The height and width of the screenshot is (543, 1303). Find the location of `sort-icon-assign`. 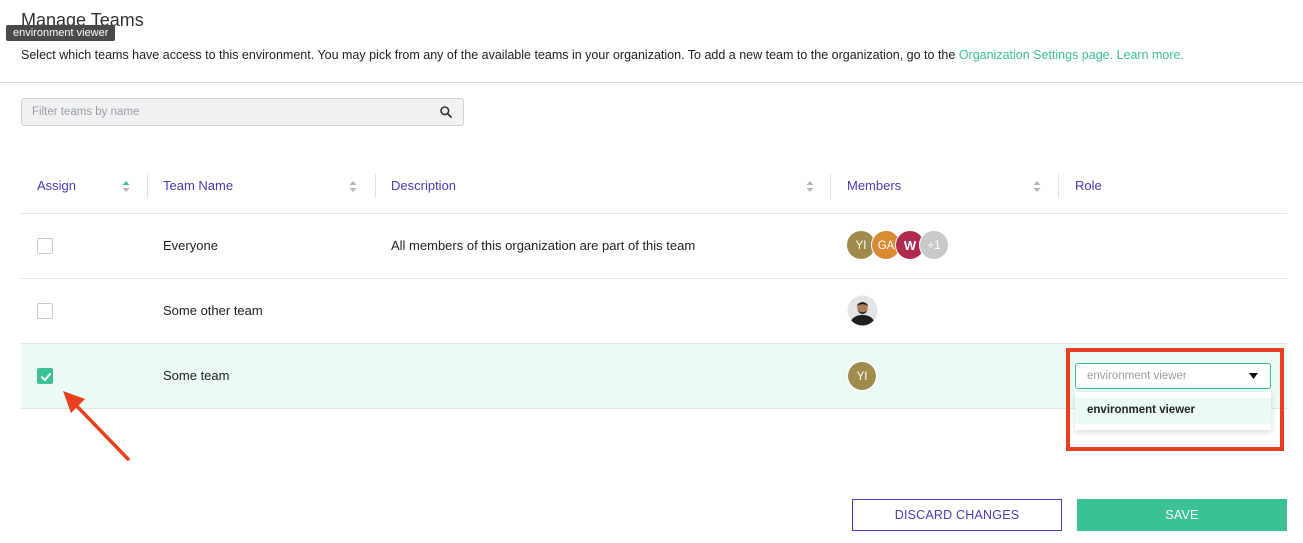

sort-icon-assign is located at coordinates (126, 186).